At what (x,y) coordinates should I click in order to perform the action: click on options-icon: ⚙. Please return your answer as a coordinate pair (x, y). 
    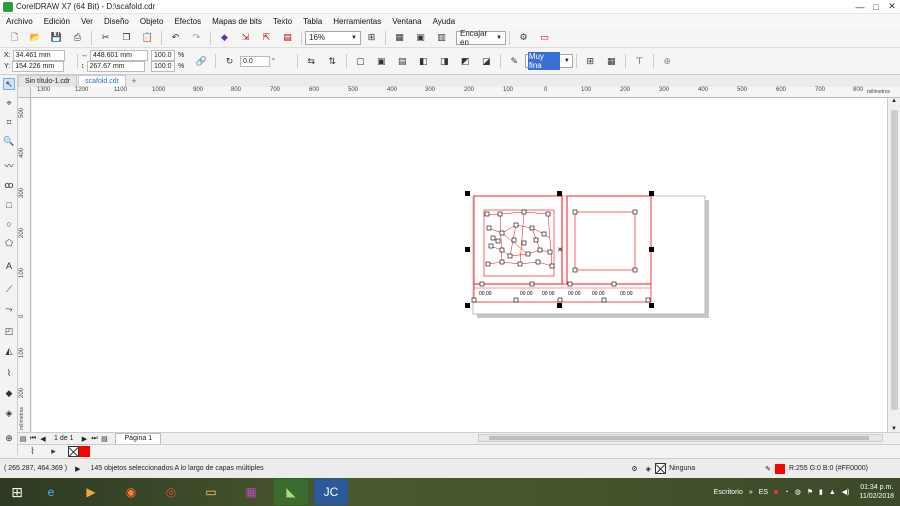
    Looking at the image, I should click on (523, 37).